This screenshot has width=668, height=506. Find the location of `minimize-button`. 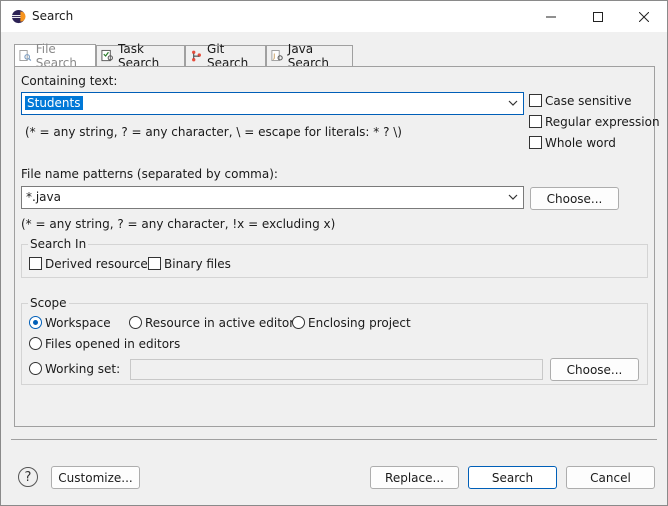

minimize-button is located at coordinates (551, 16).